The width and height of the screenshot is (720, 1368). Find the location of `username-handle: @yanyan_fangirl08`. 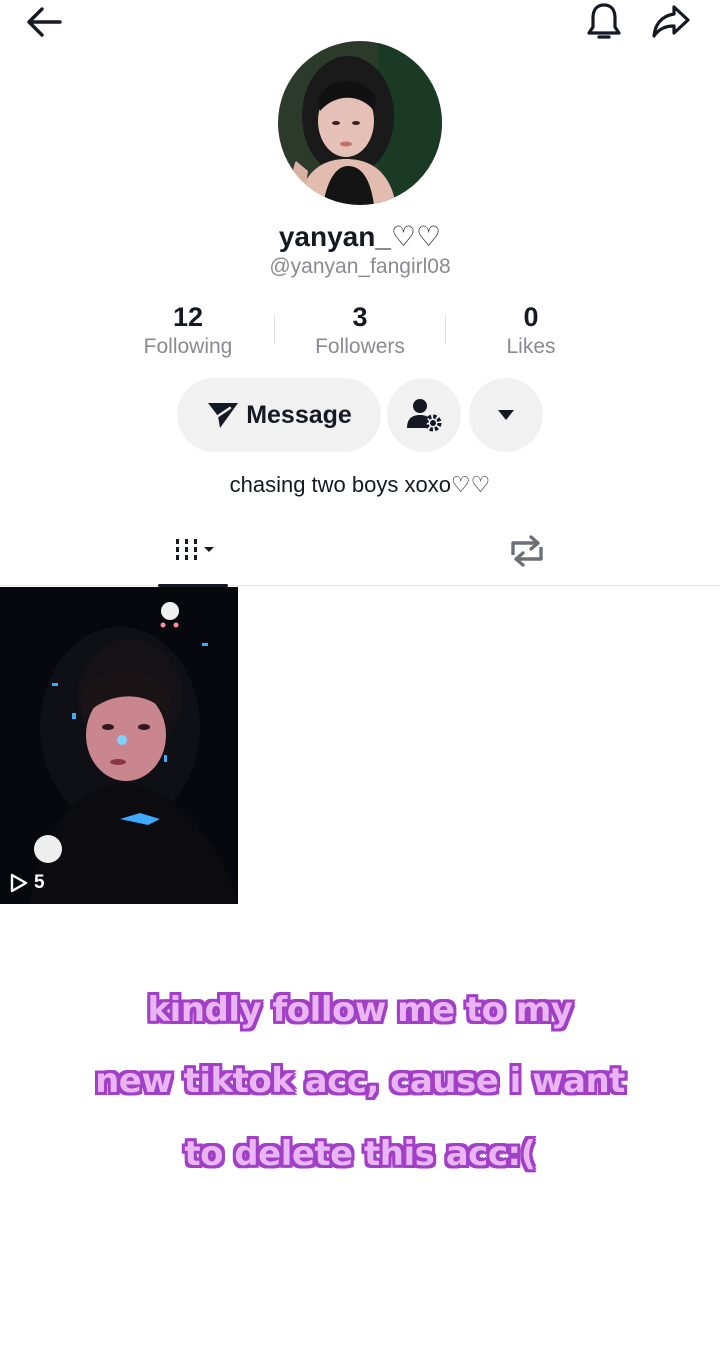

username-handle: @yanyan_fangirl08 is located at coordinates (360, 266).